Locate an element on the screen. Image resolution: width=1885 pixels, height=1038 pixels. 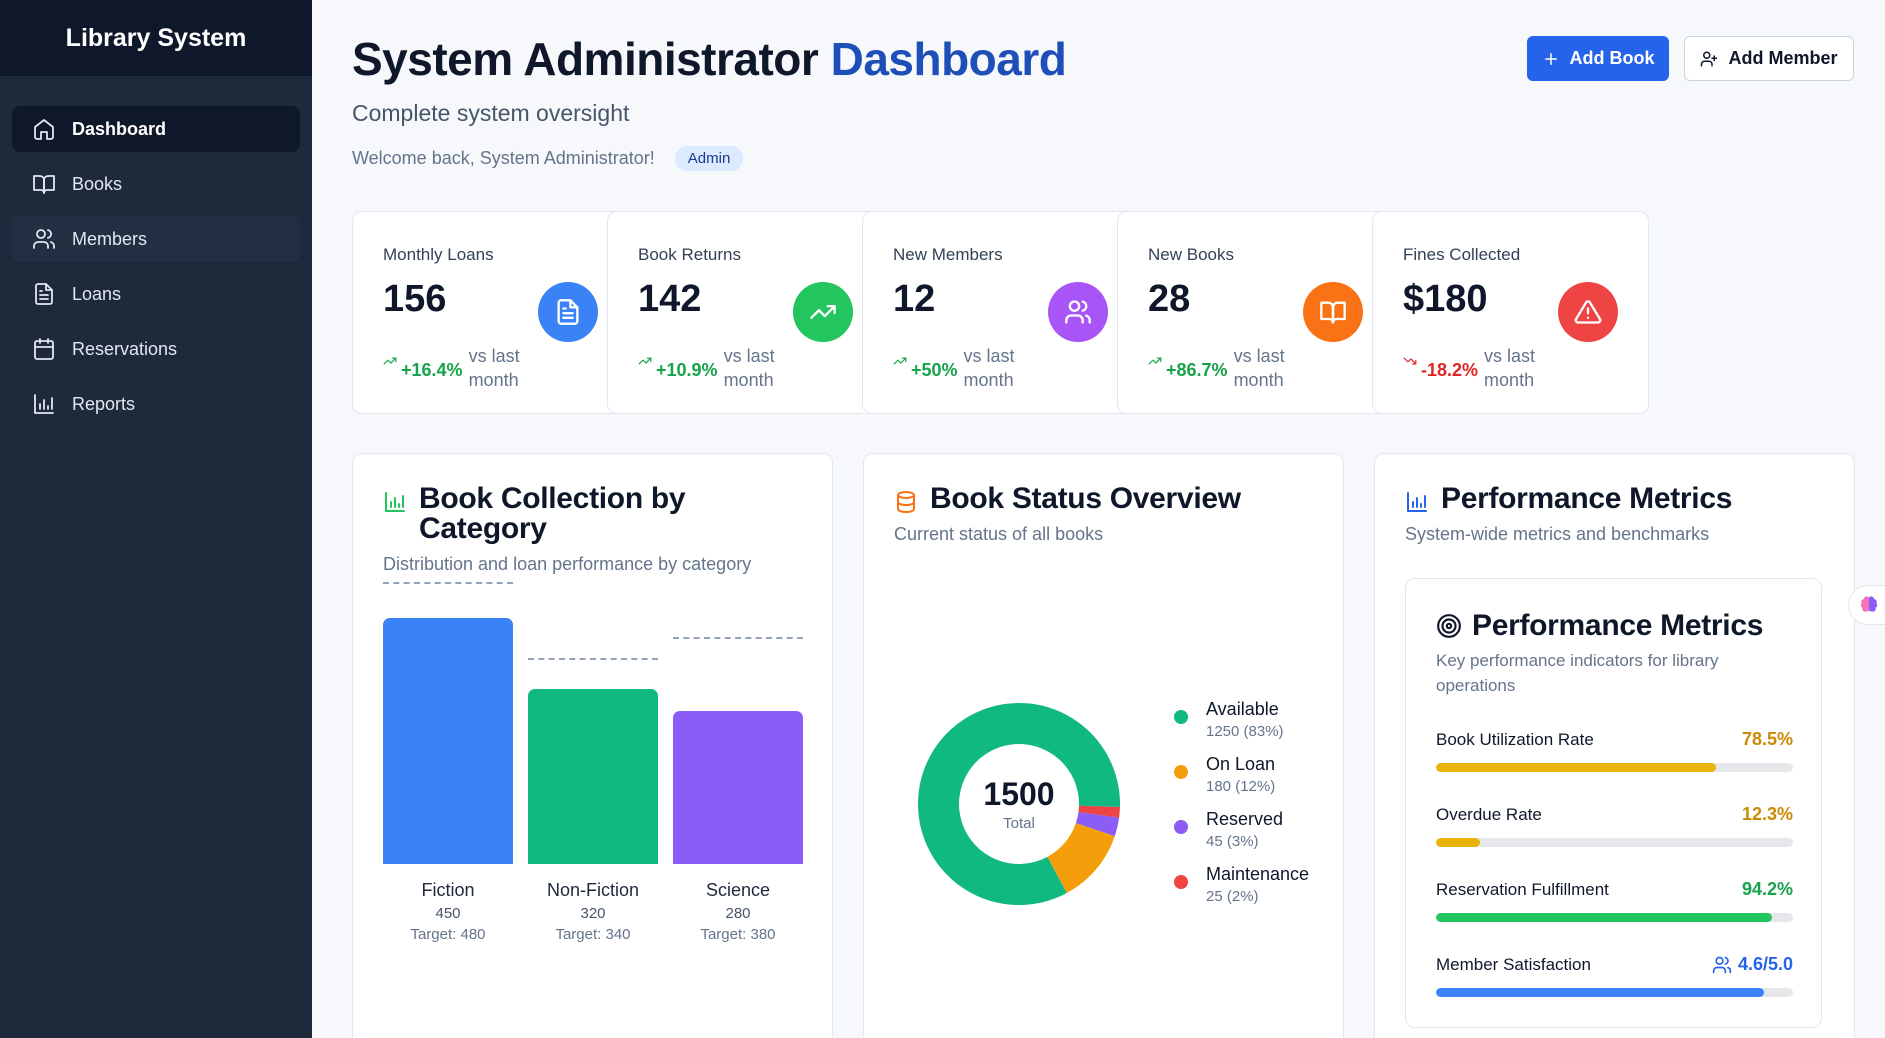
stat-change: +50% is located at coordinates (934, 370).